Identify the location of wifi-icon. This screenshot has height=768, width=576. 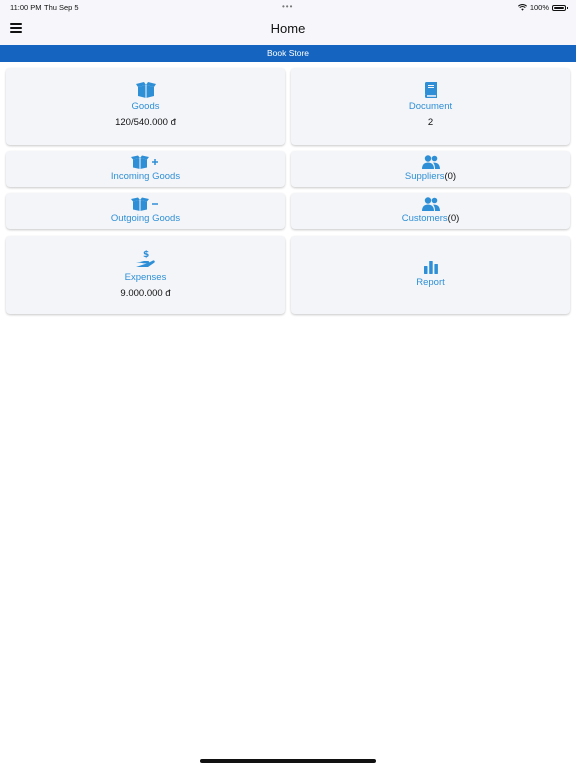
(522, 7).